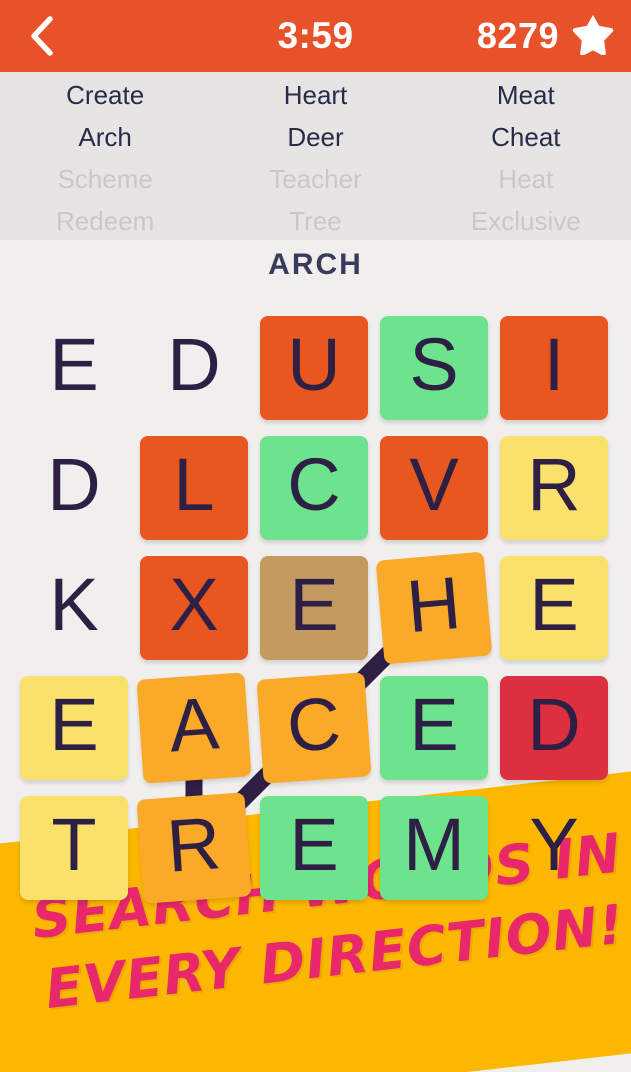 The image size is (631, 1072). Describe the element at coordinates (554, 364) in the screenshot. I see `grid-tile-letter: I` at that location.